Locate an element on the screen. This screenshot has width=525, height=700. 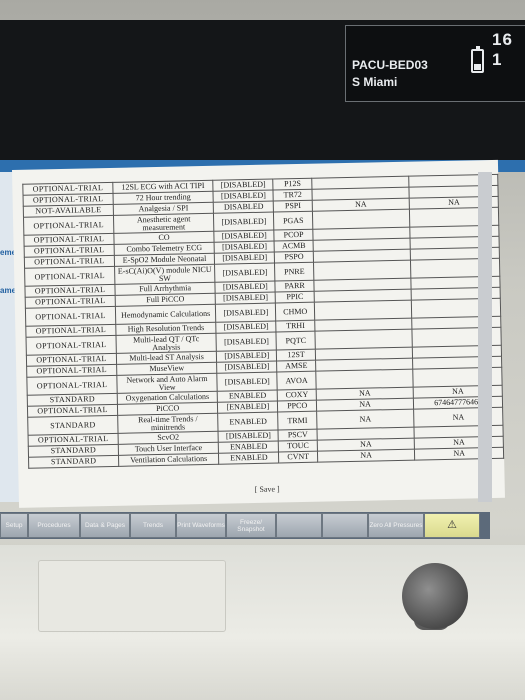
location-label: S Miami is located at coordinates (375, 82).